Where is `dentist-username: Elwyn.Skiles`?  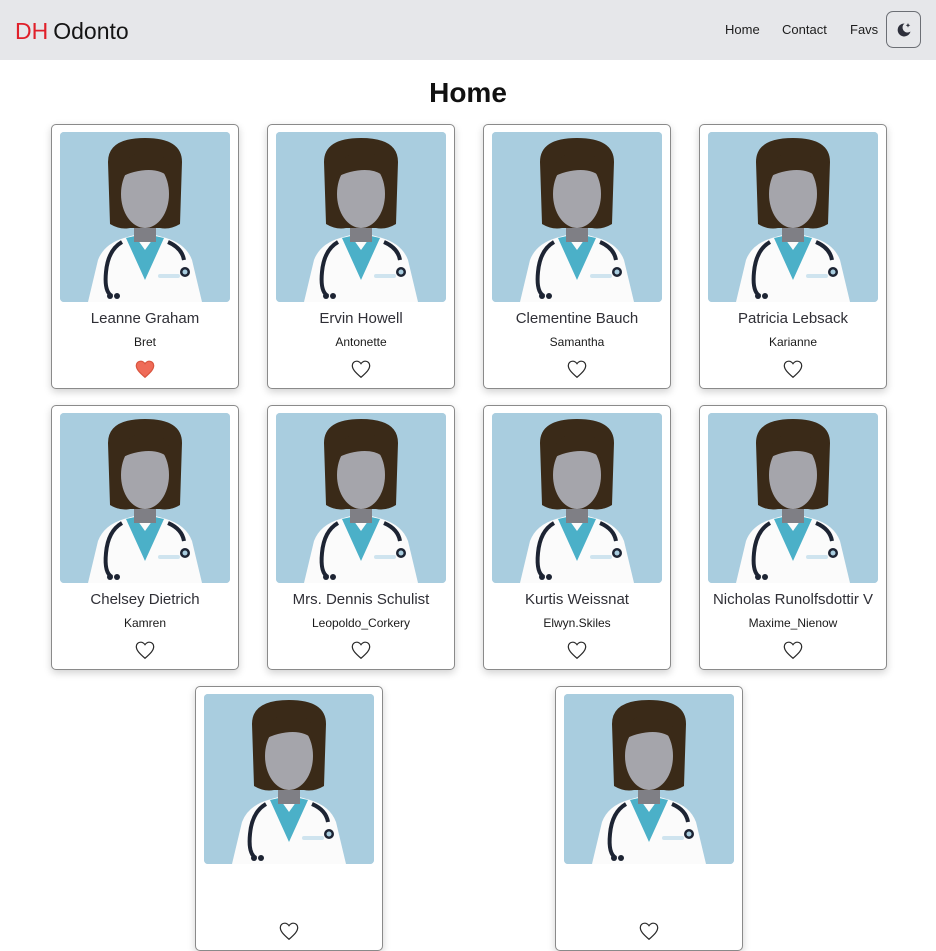 dentist-username: Elwyn.Skiles is located at coordinates (577, 623).